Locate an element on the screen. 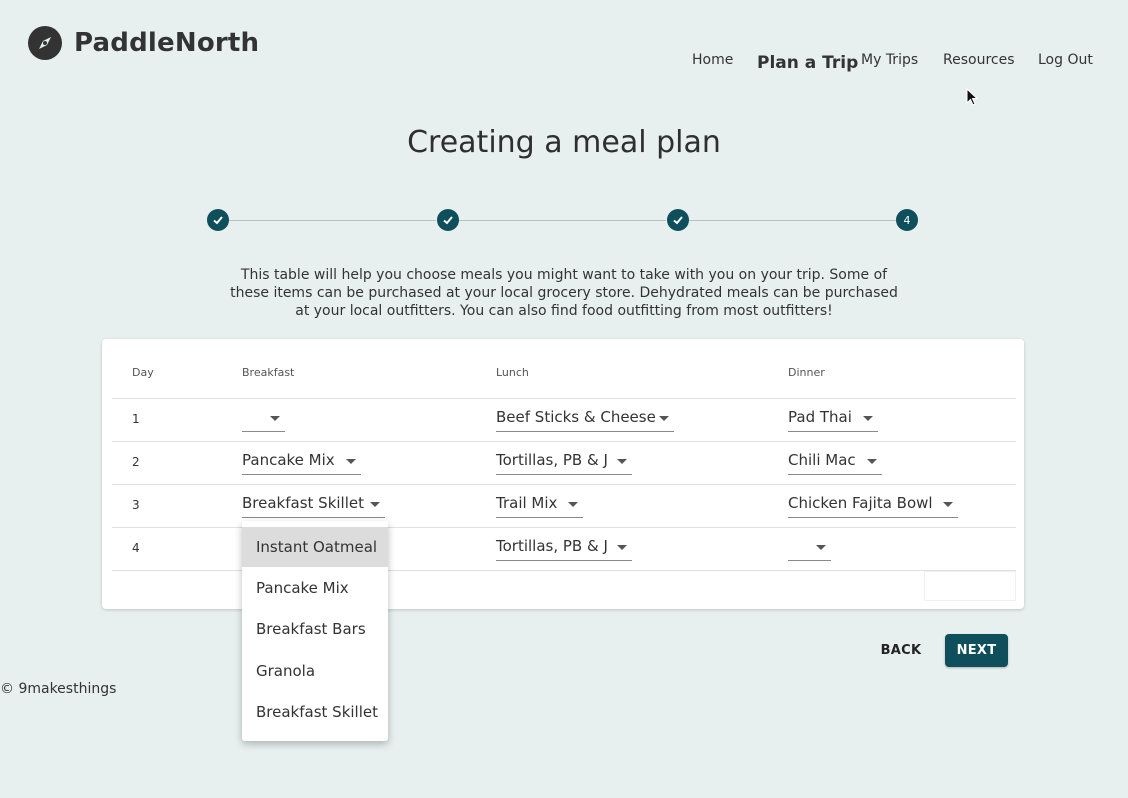  breakfast-select-day-2: Pancake Mix is located at coordinates (301, 462).